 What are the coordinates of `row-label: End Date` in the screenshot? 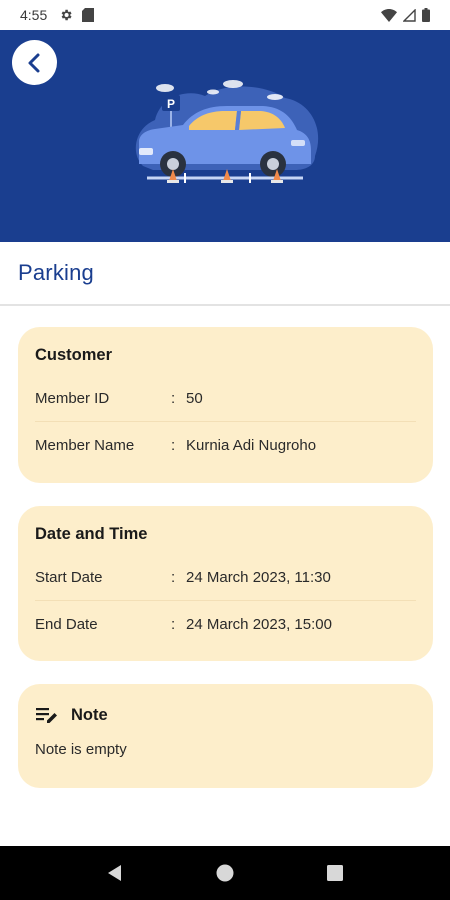 It's located at (66, 624).